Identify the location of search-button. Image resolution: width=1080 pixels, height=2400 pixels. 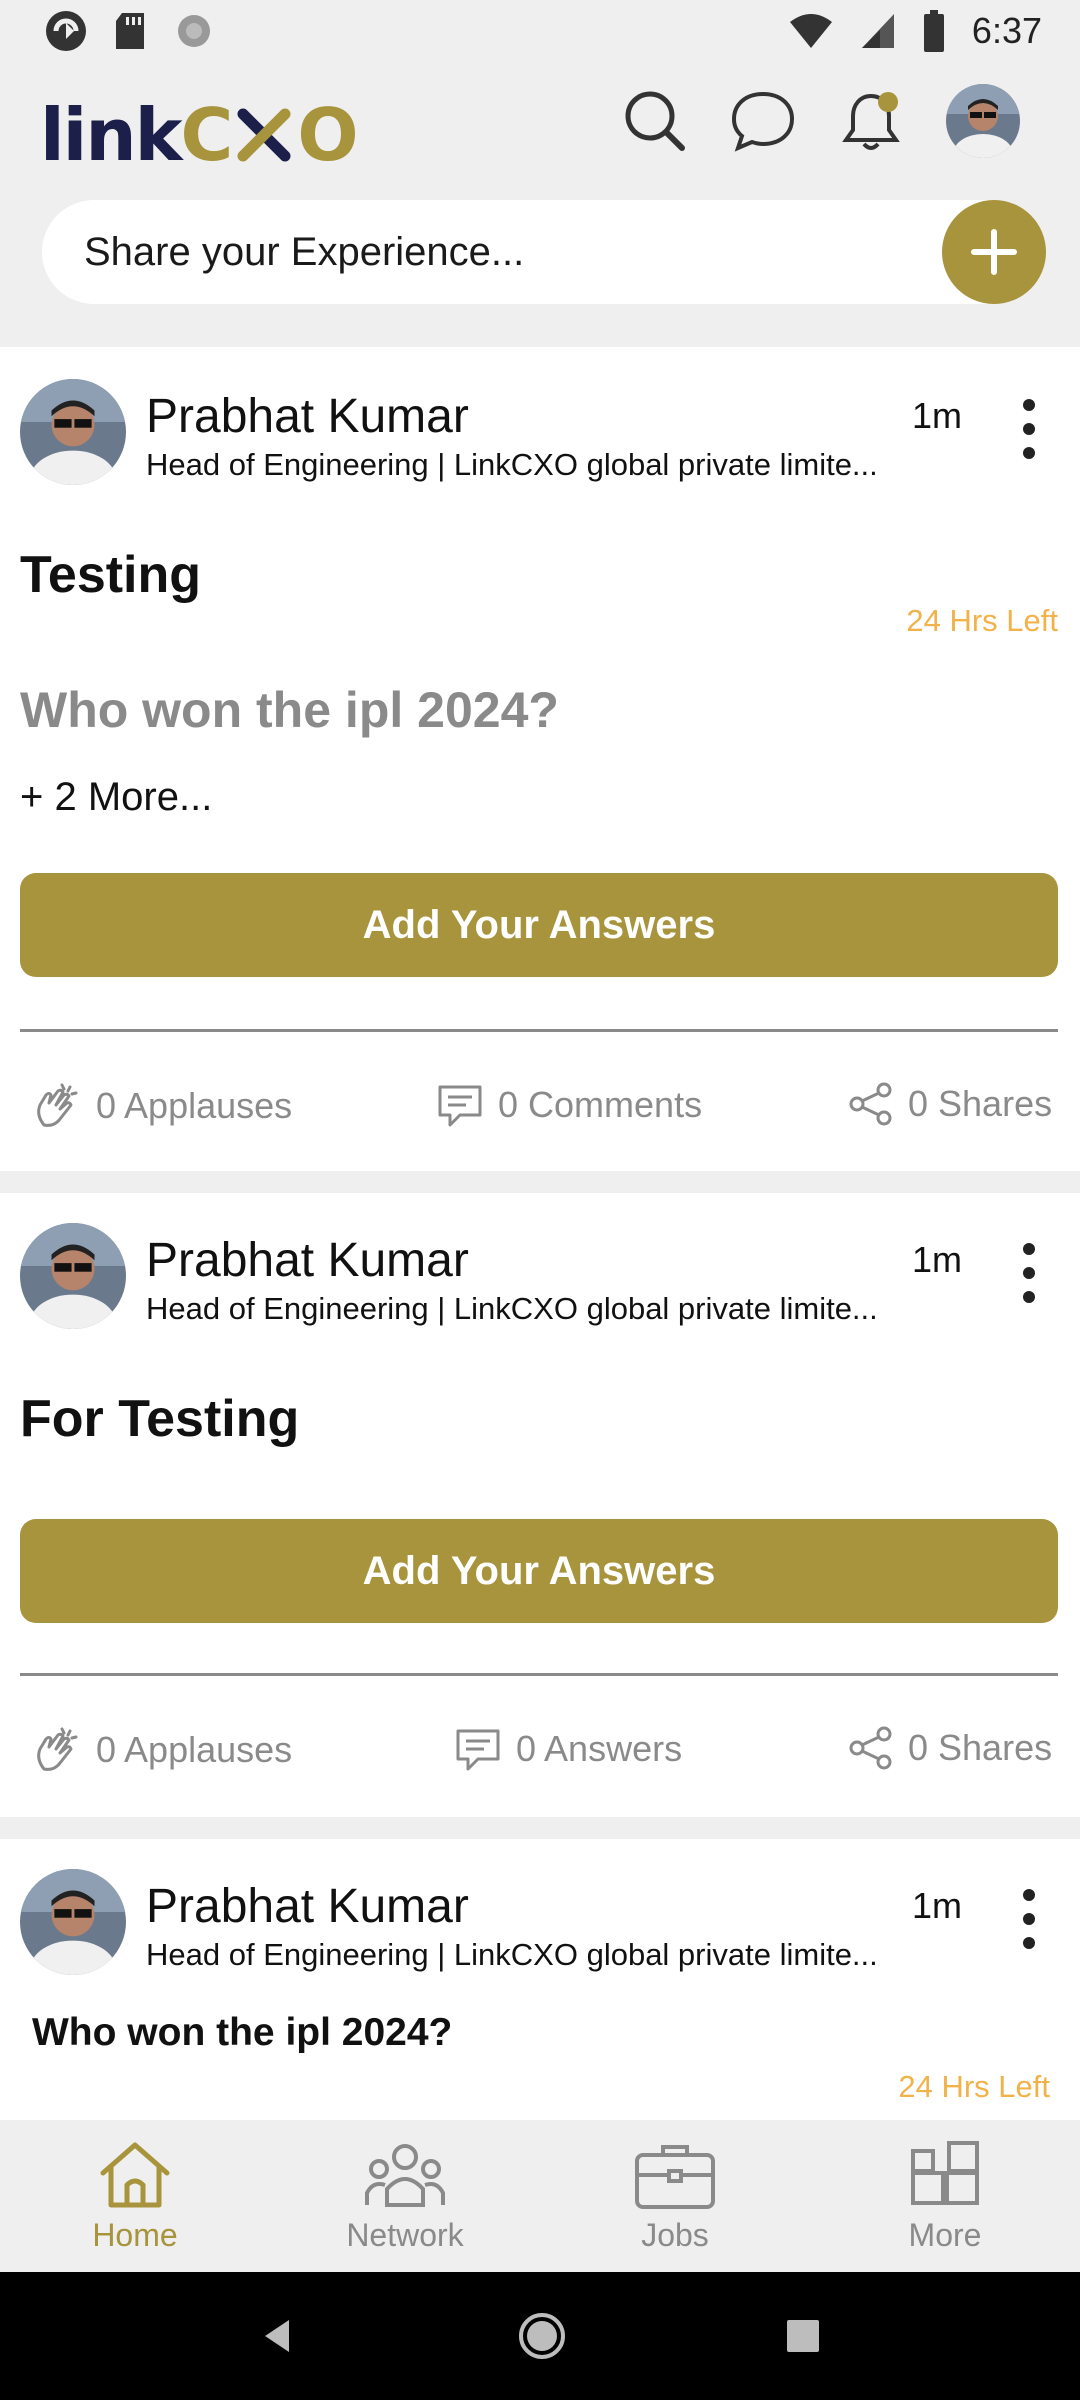
(655, 121).